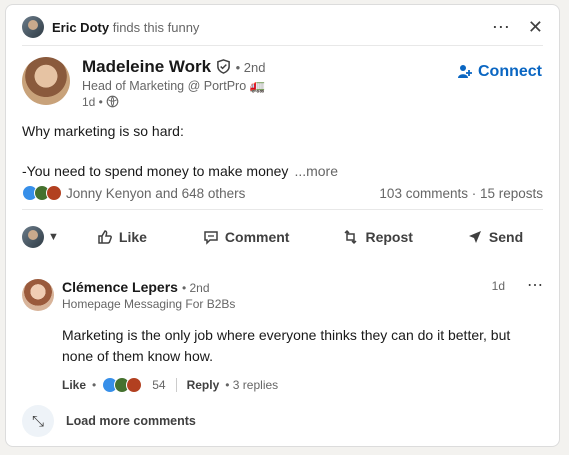 Image resolution: width=569 pixels, height=455 pixels. What do you see at coordinates (506, 237) in the screenshot?
I see `send-label: Send` at bounding box center [506, 237].